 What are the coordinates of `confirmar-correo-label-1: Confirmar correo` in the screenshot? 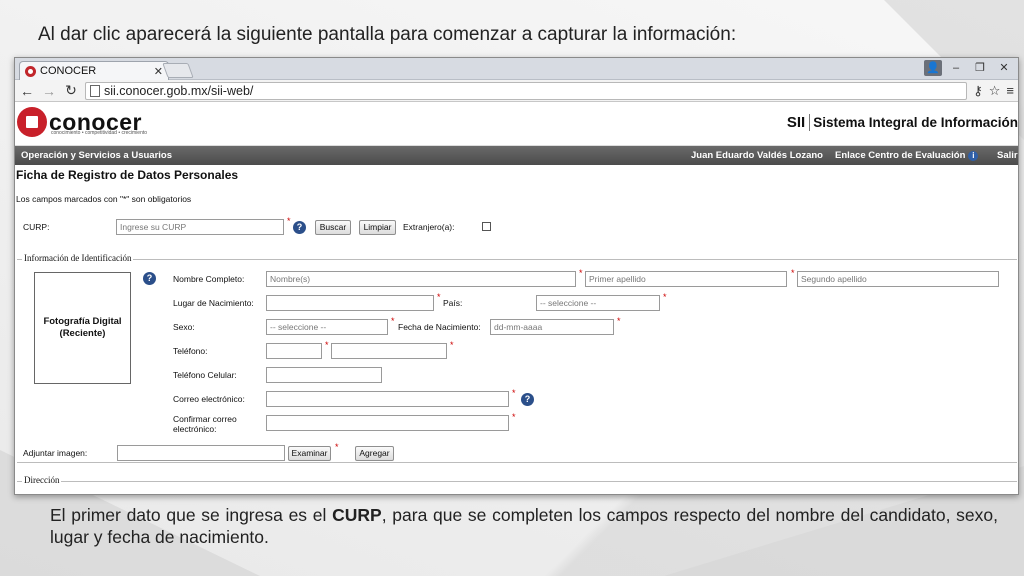 It's located at (205, 419).